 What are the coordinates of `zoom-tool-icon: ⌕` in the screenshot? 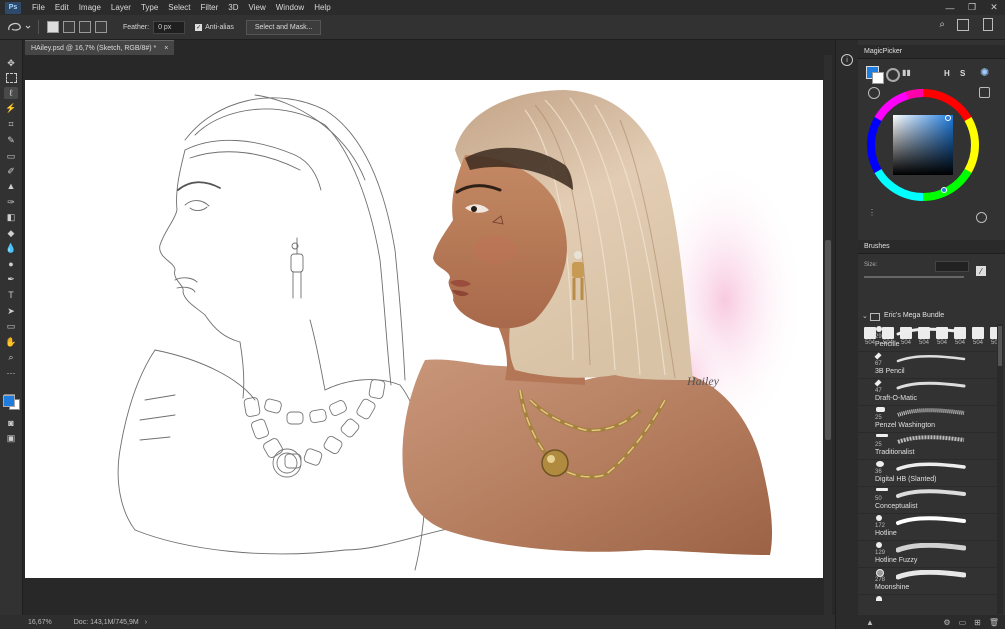 It's located at (11, 357).